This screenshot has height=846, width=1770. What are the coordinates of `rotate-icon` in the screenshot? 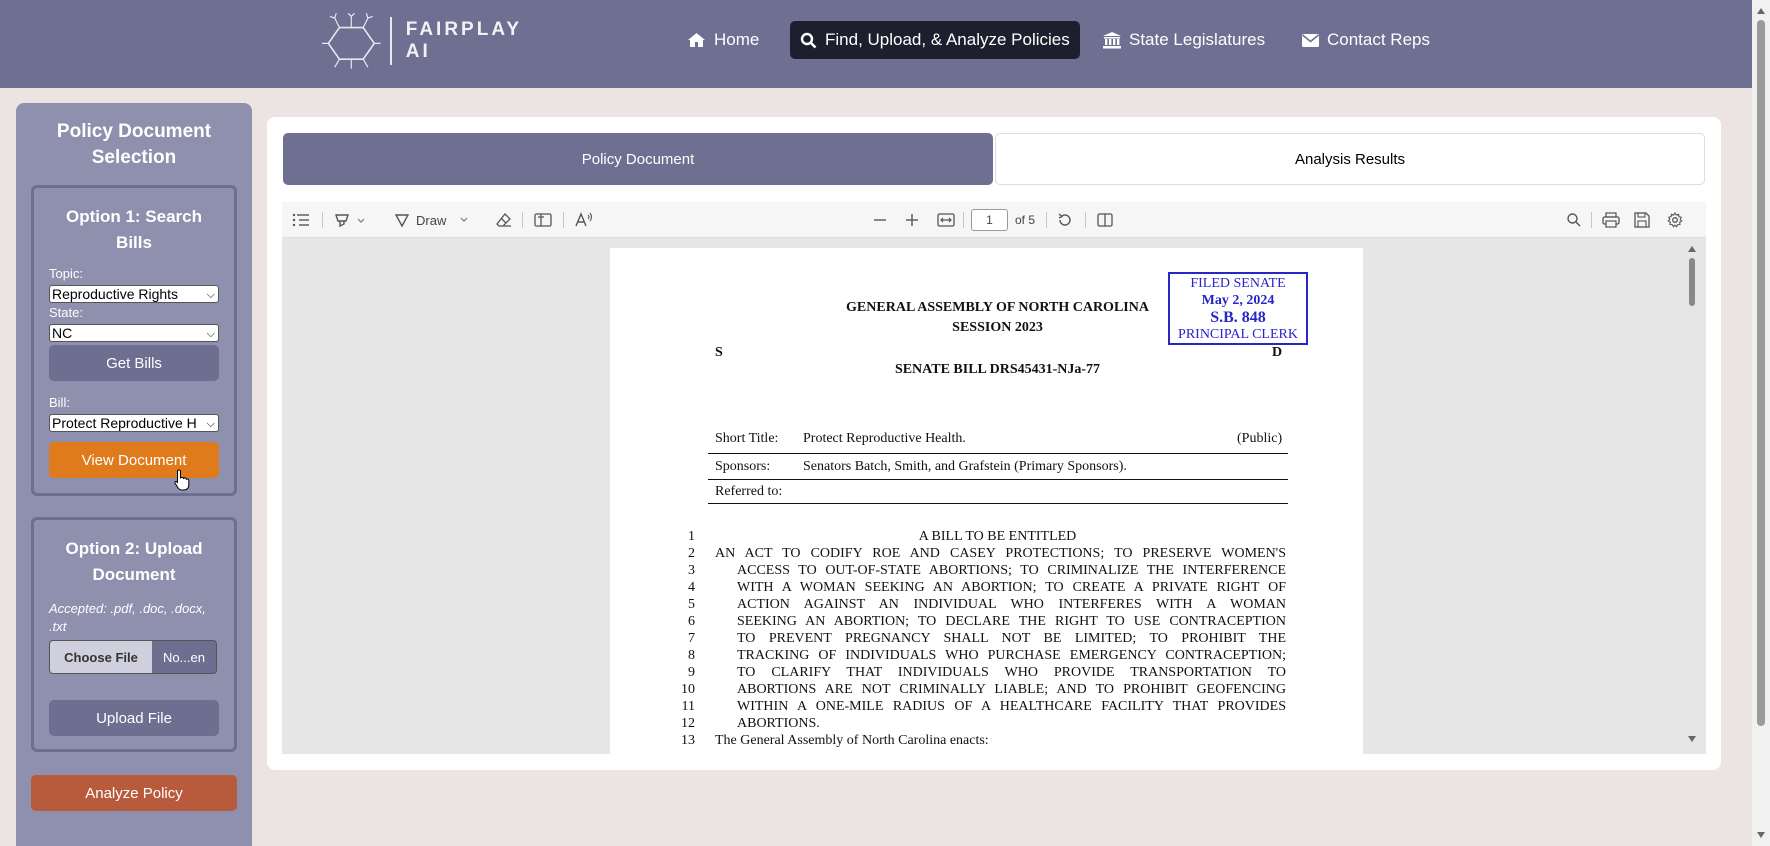 It's located at (1065, 220).